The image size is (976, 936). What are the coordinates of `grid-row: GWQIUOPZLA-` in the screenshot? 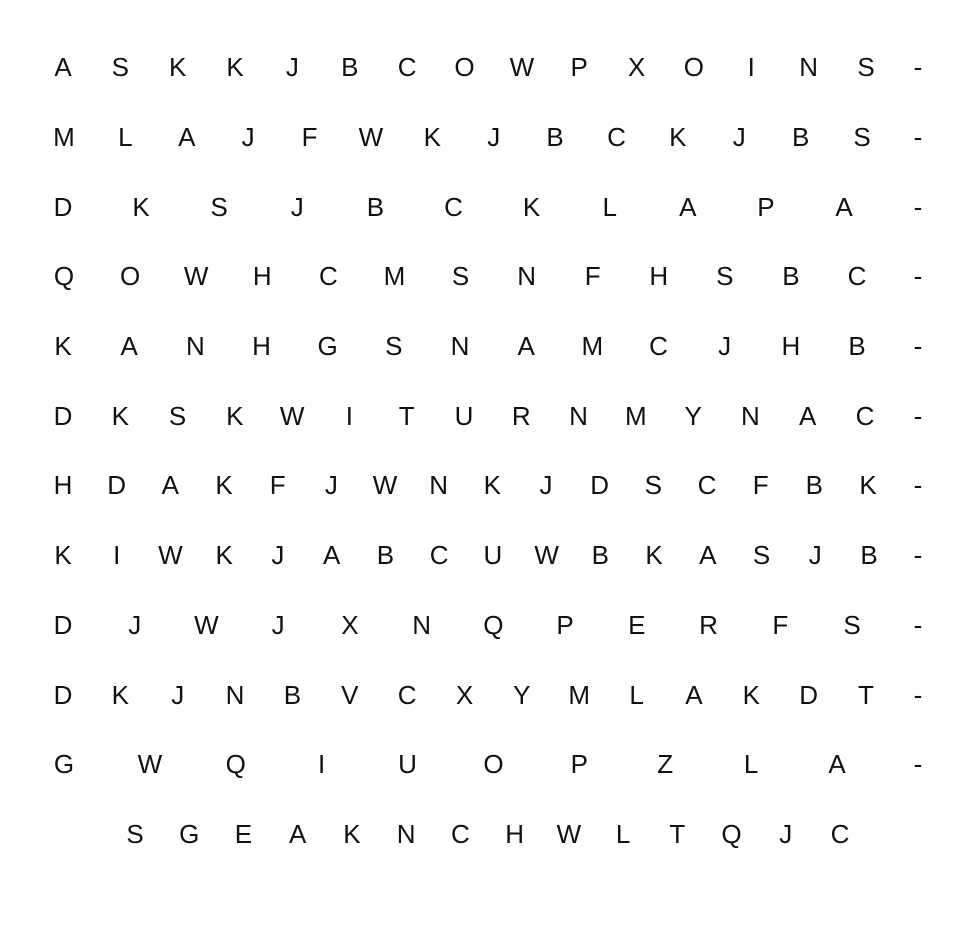 It's located at (488, 764).